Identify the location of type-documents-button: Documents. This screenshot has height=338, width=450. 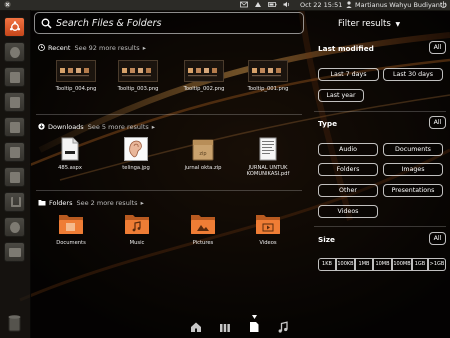
(413, 149).